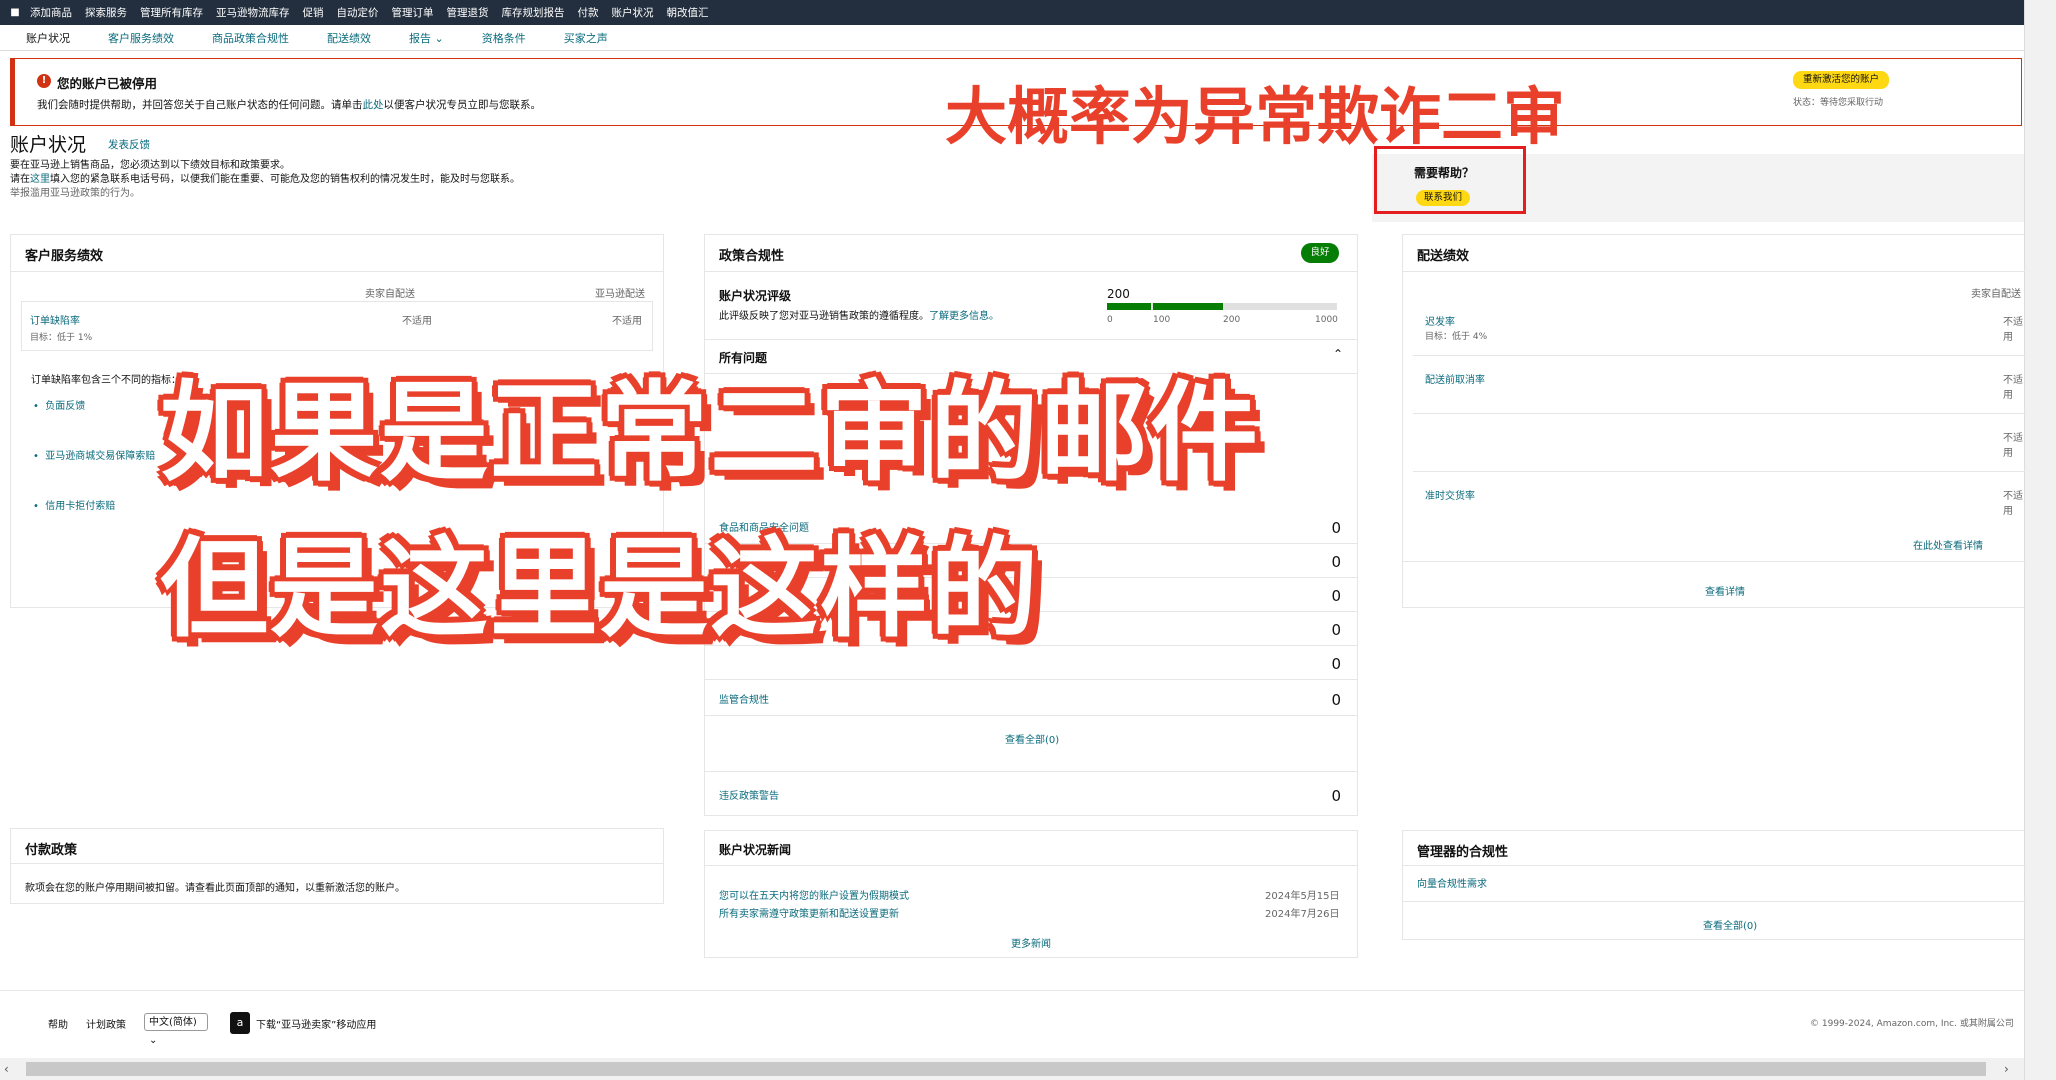 Image resolution: width=2056 pixels, height=1080 pixels. I want to click on nav-item: 自动定价, so click(358, 12).